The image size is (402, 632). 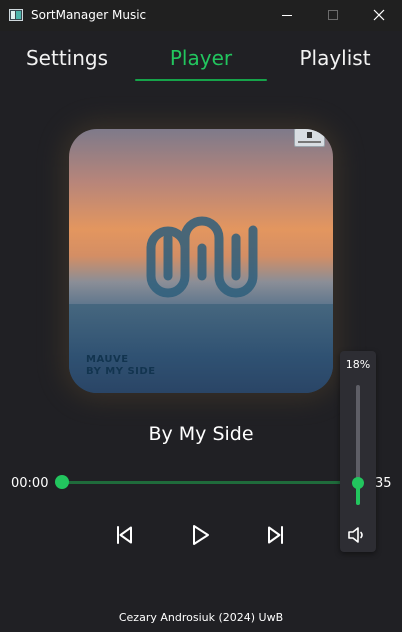 I want to click on seek-thumb, so click(x=62, y=482).